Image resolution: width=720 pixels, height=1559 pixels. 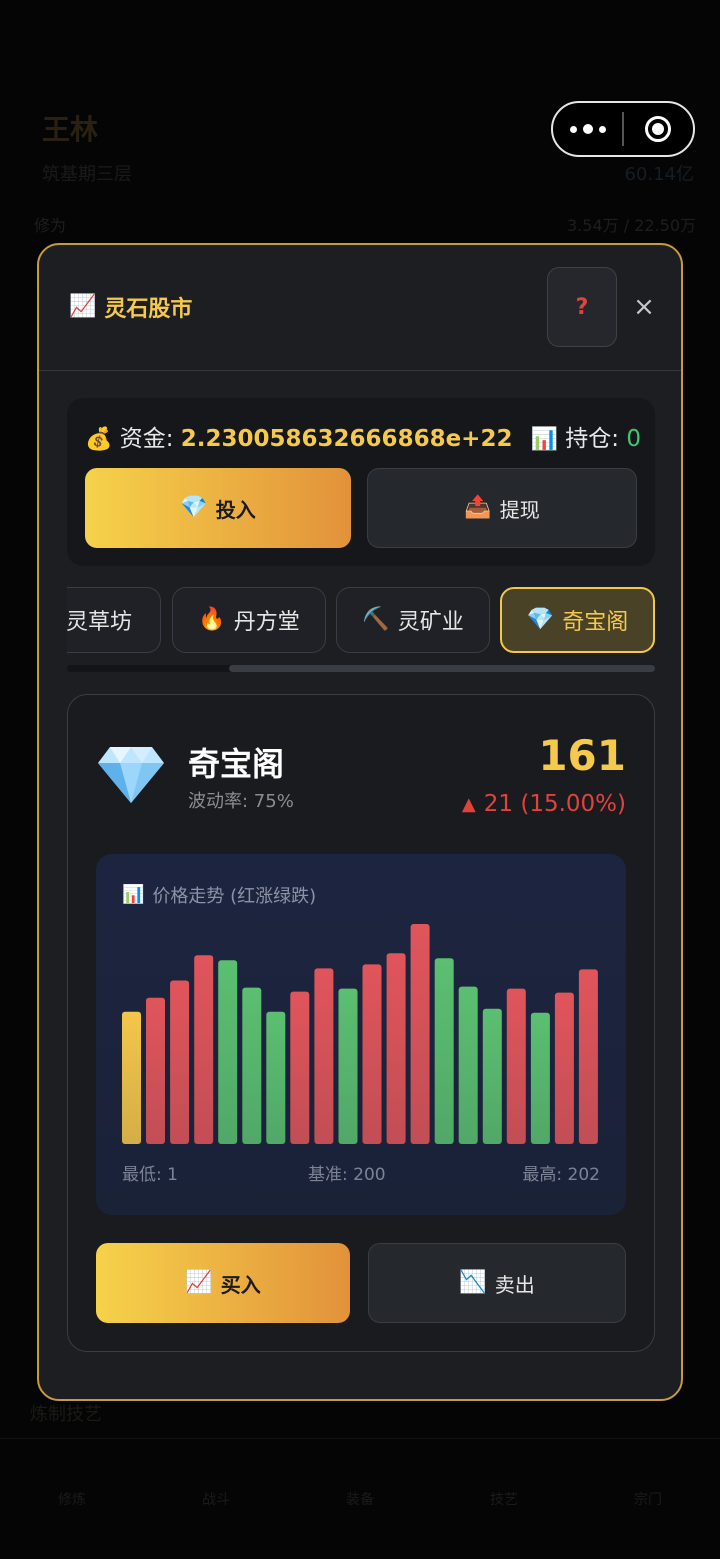 I want to click on holdings-info: 📊 持仓: 0, so click(x=586, y=436).